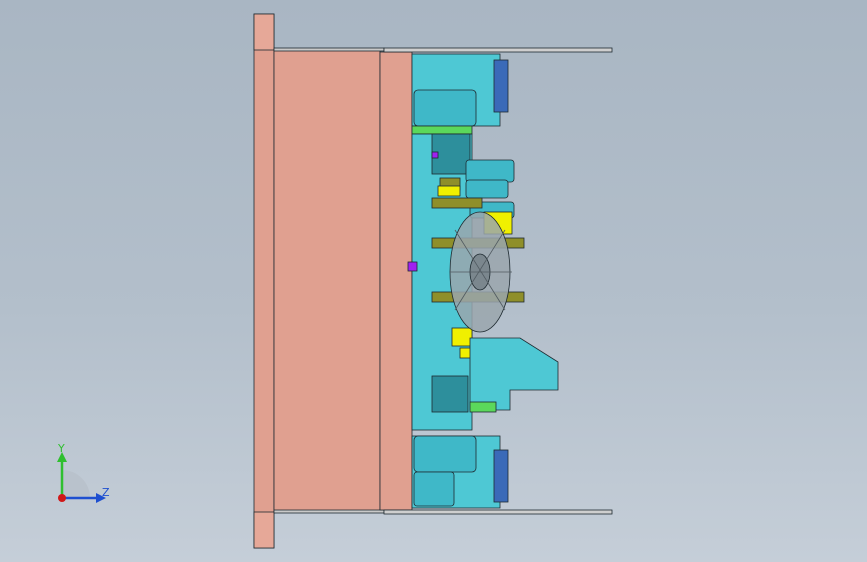 The width and height of the screenshot is (867, 562). What do you see at coordinates (61, 448) in the screenshot?
I see `triad-y-label: Y` at bounding box center [61, 448].